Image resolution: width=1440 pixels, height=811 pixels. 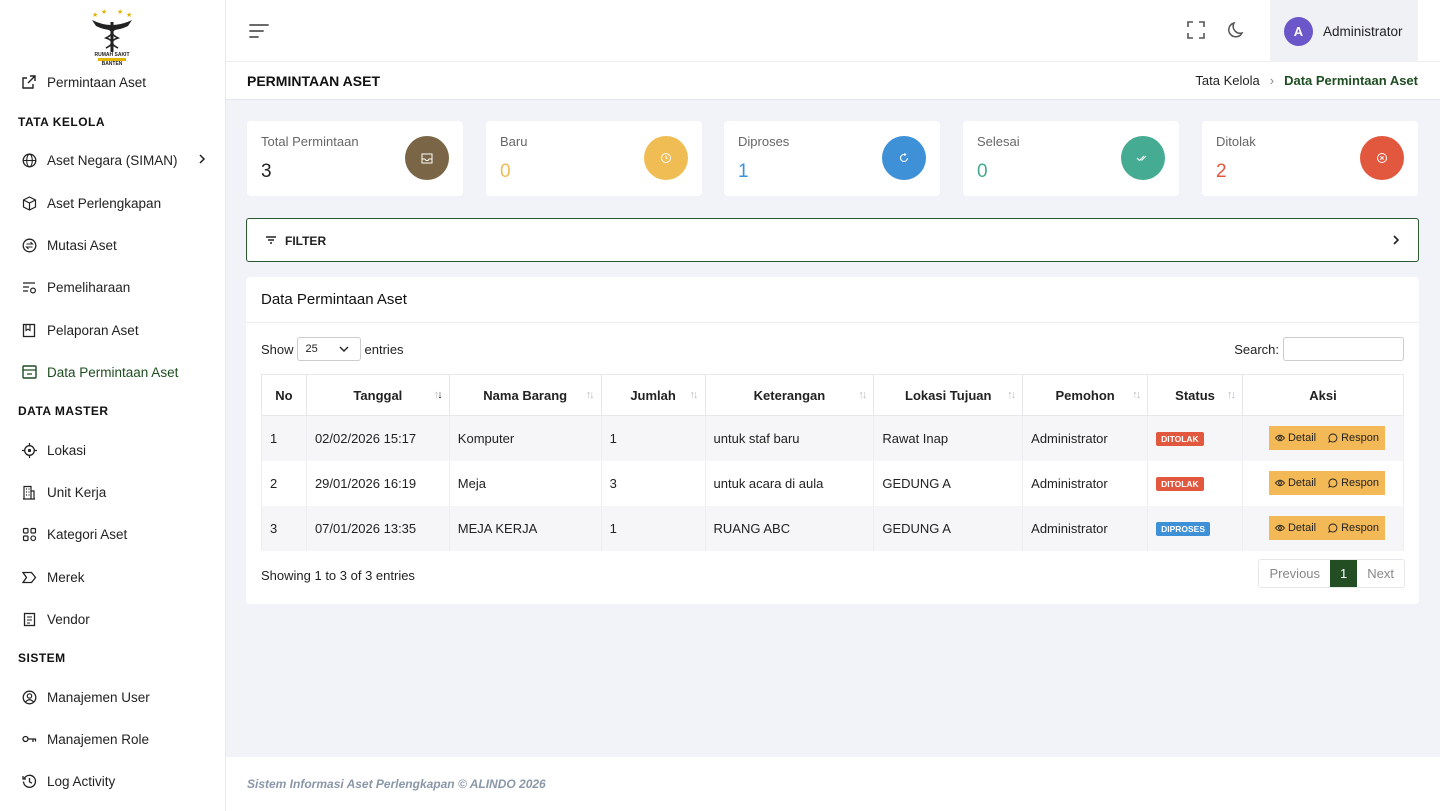 I want to click on sidebar-item-data-permintaan-aset: Data Permintaan Aset, so click(x=112, y=372).